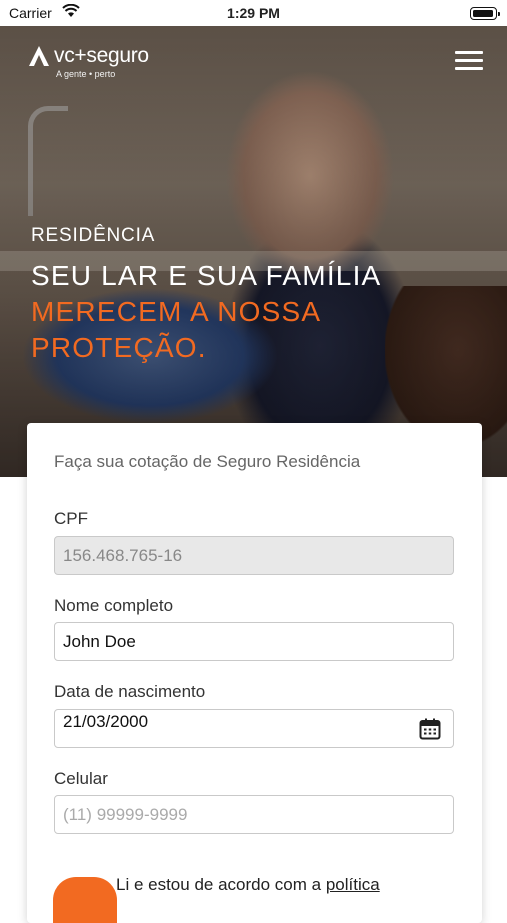 The image size is (507, 923). I want to click on birthdate-value: 21/03/2000, so click(106, 721).